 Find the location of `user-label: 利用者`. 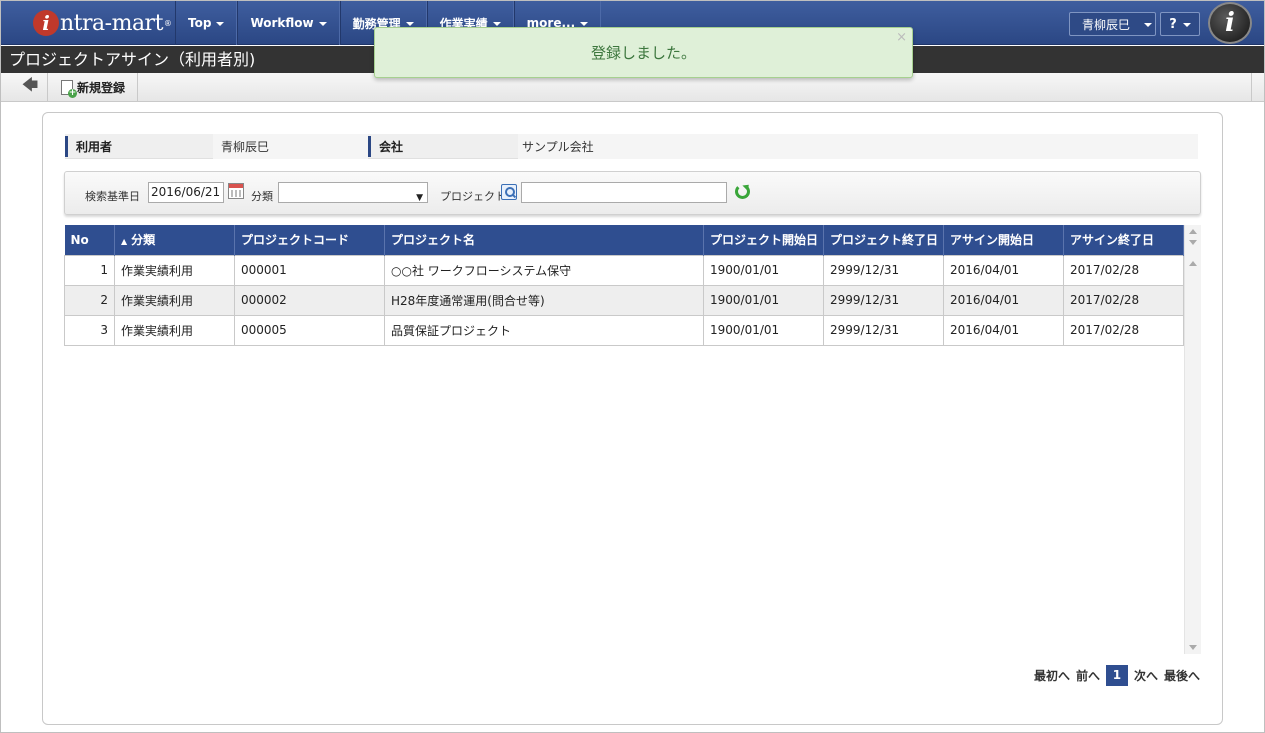

user-label: 利用者 is located at coordinates (139, 146).